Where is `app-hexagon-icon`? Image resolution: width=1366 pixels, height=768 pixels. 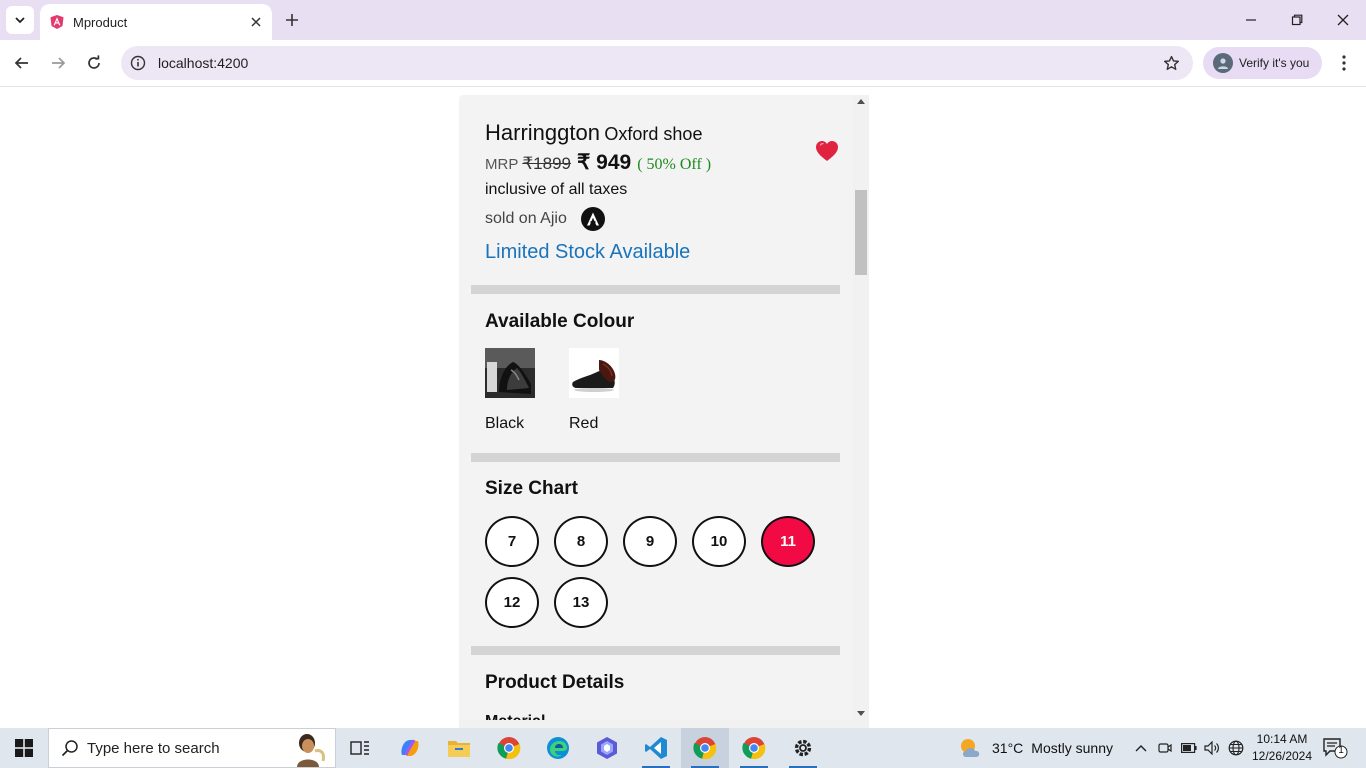
app-hexagon-icon is located at coordinates (607, 748).